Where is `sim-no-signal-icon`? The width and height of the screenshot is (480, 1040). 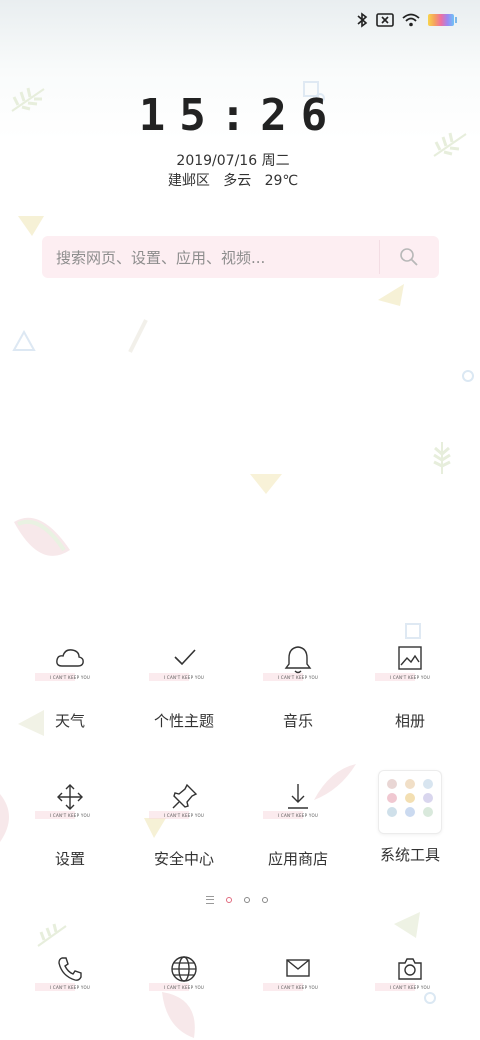
sim-no-signal-icon is located at coordinates (385, 20).